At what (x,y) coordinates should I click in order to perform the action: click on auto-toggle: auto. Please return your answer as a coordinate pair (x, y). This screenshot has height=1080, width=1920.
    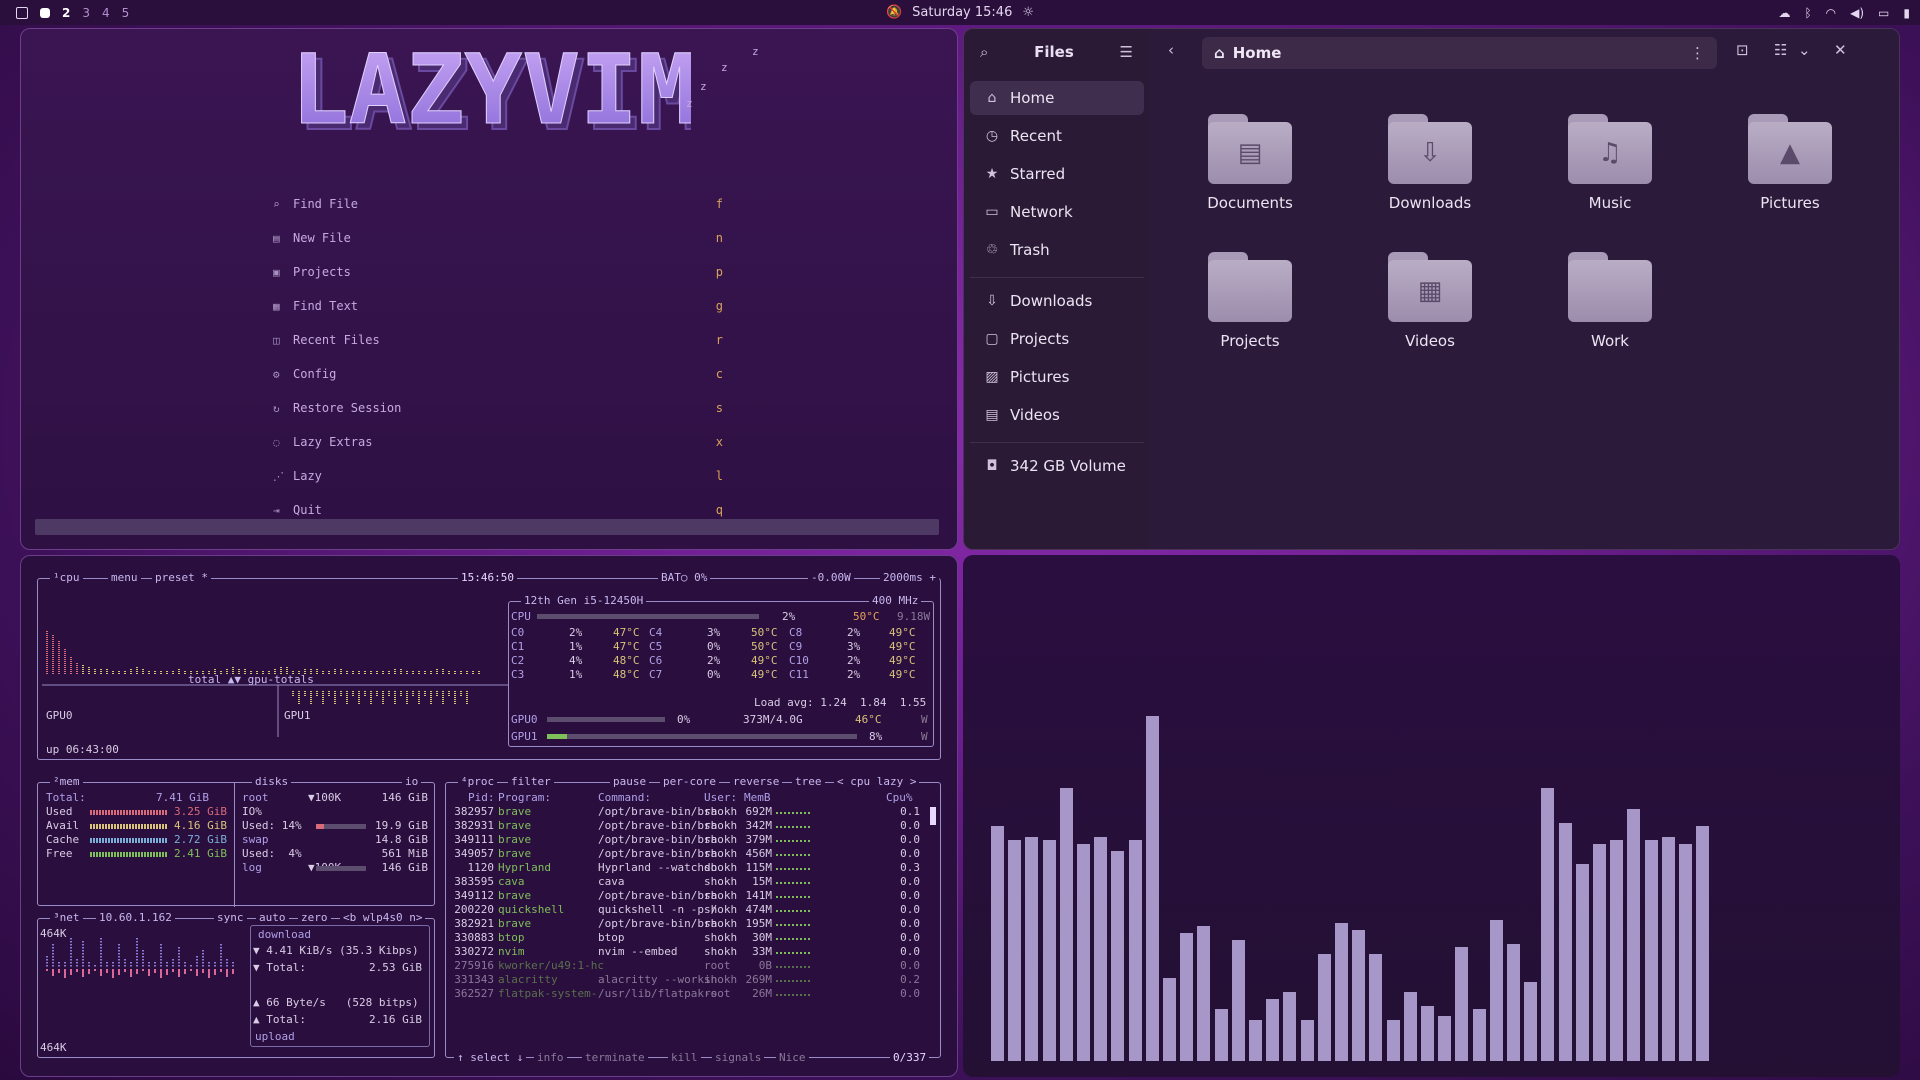
    Looking at the image, I should click on (272, 917).